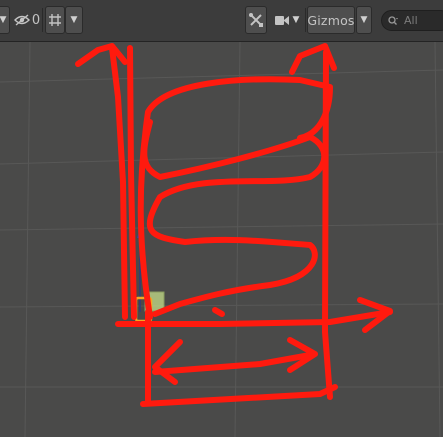  Describe the element at coordinates (393, 20) in the screenshot. I see `search-icon` at that location.